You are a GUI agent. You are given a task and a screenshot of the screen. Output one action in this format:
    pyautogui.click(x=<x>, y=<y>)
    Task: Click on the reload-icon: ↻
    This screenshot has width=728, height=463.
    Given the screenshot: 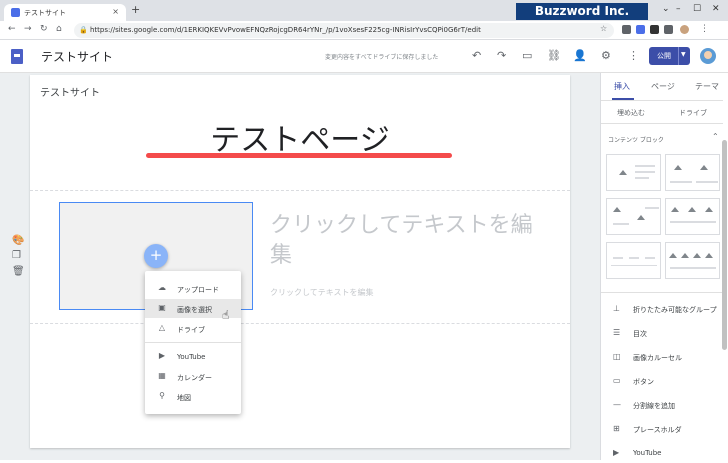 What is the action you would take?
    pyautogui.click(x=44, y=29)
    